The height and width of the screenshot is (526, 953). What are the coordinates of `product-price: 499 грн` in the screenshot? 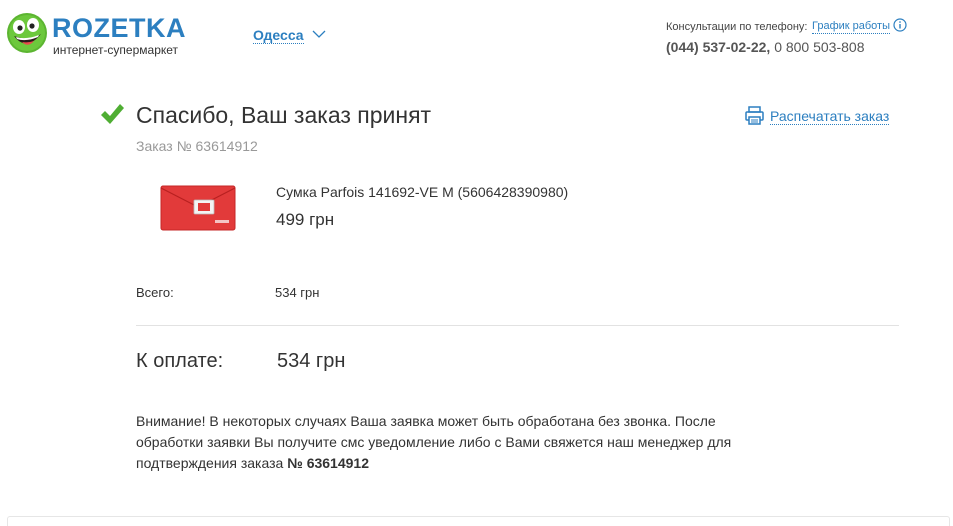 It's located at (305, 219).